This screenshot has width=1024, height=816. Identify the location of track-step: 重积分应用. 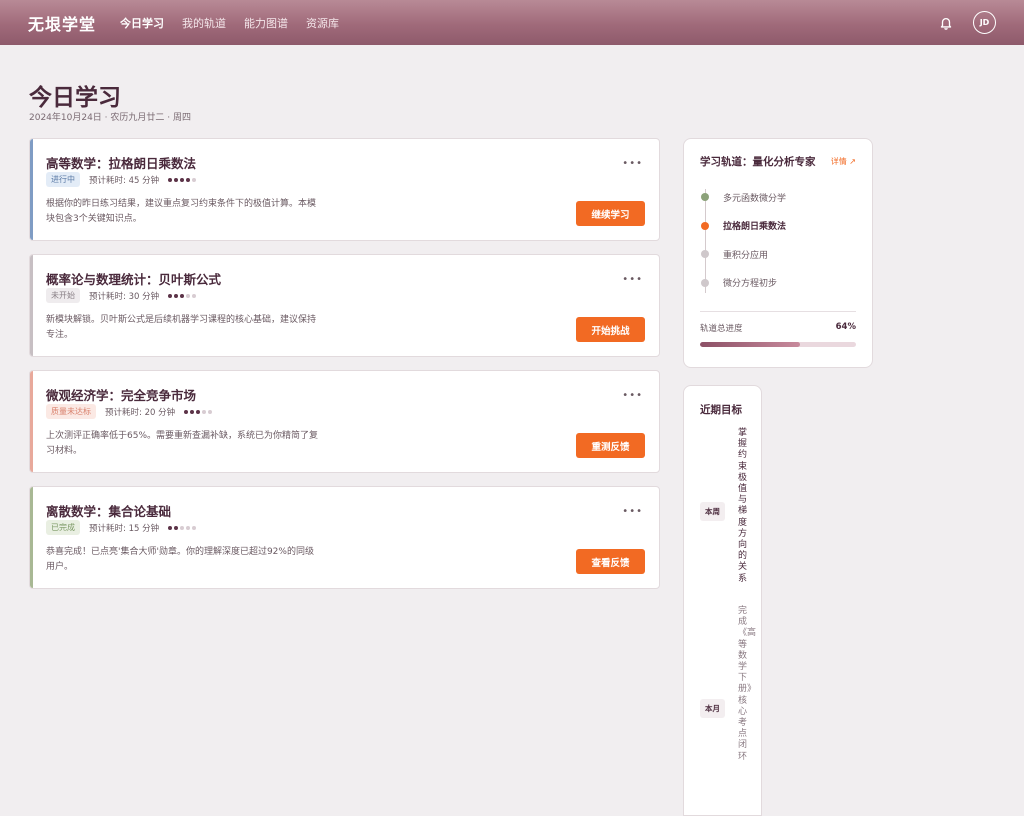
(778, 254).